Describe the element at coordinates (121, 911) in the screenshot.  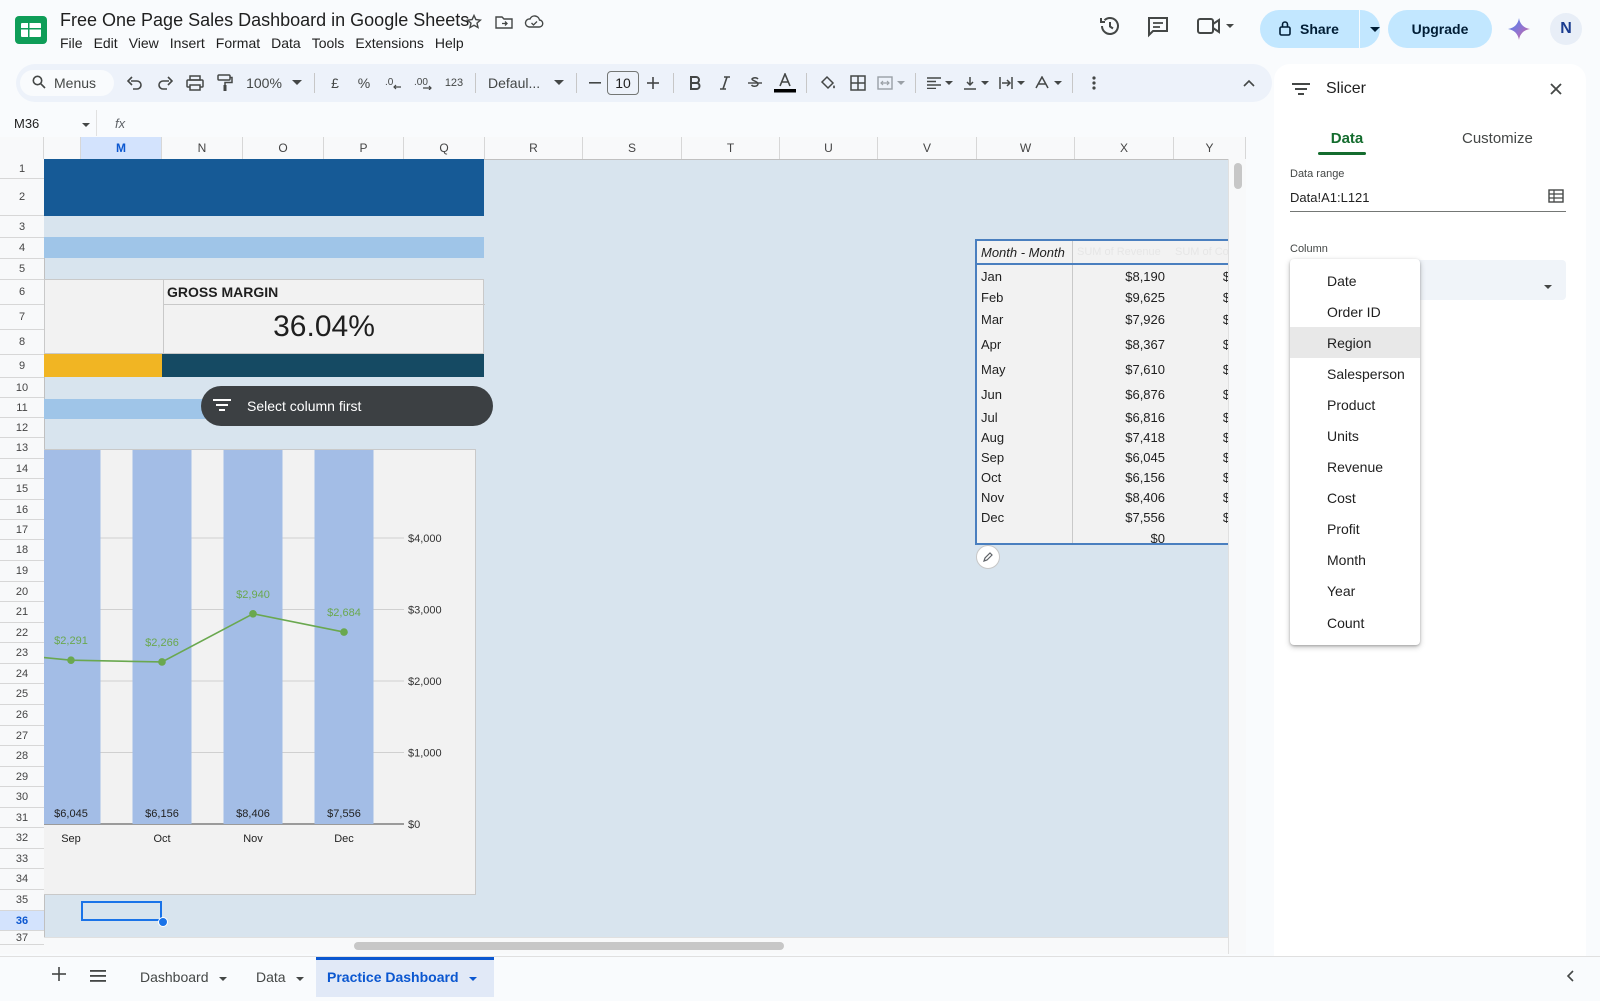
I see `active-cell-selection` at that location.